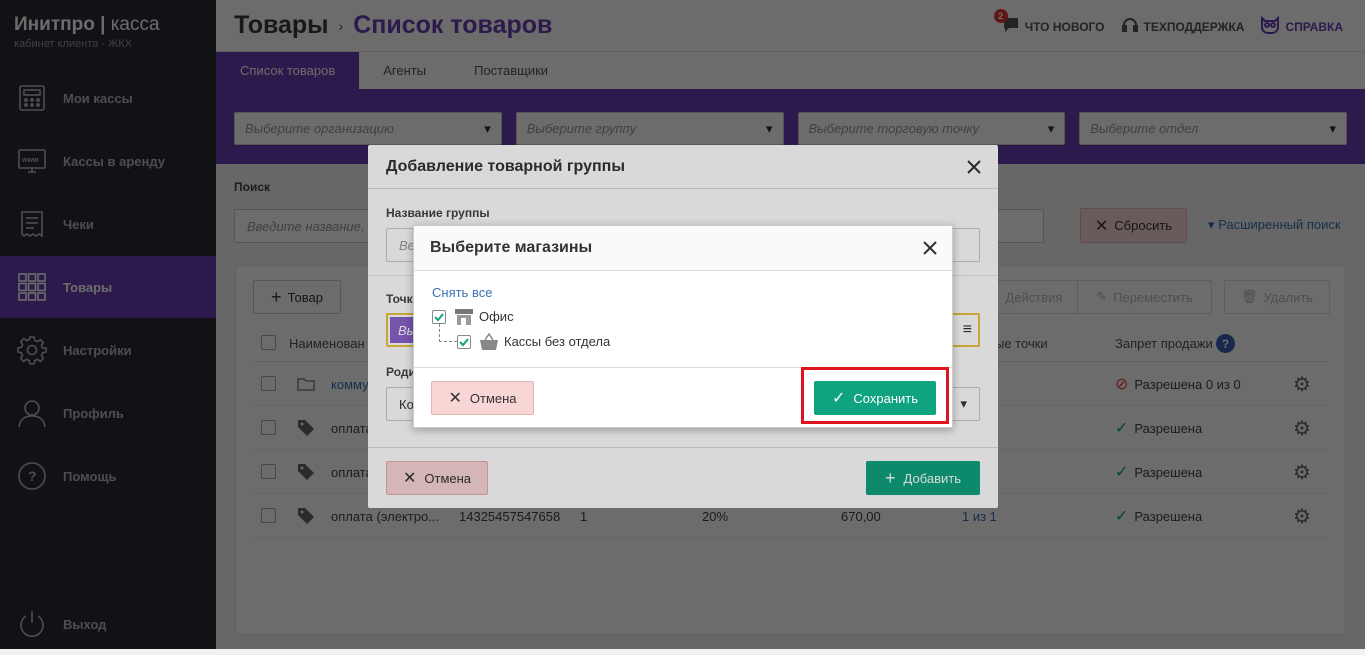  Describe the element at coordinates (683, 248) in the screenshot. I see `modal-title: Выберите магазины` at that location.